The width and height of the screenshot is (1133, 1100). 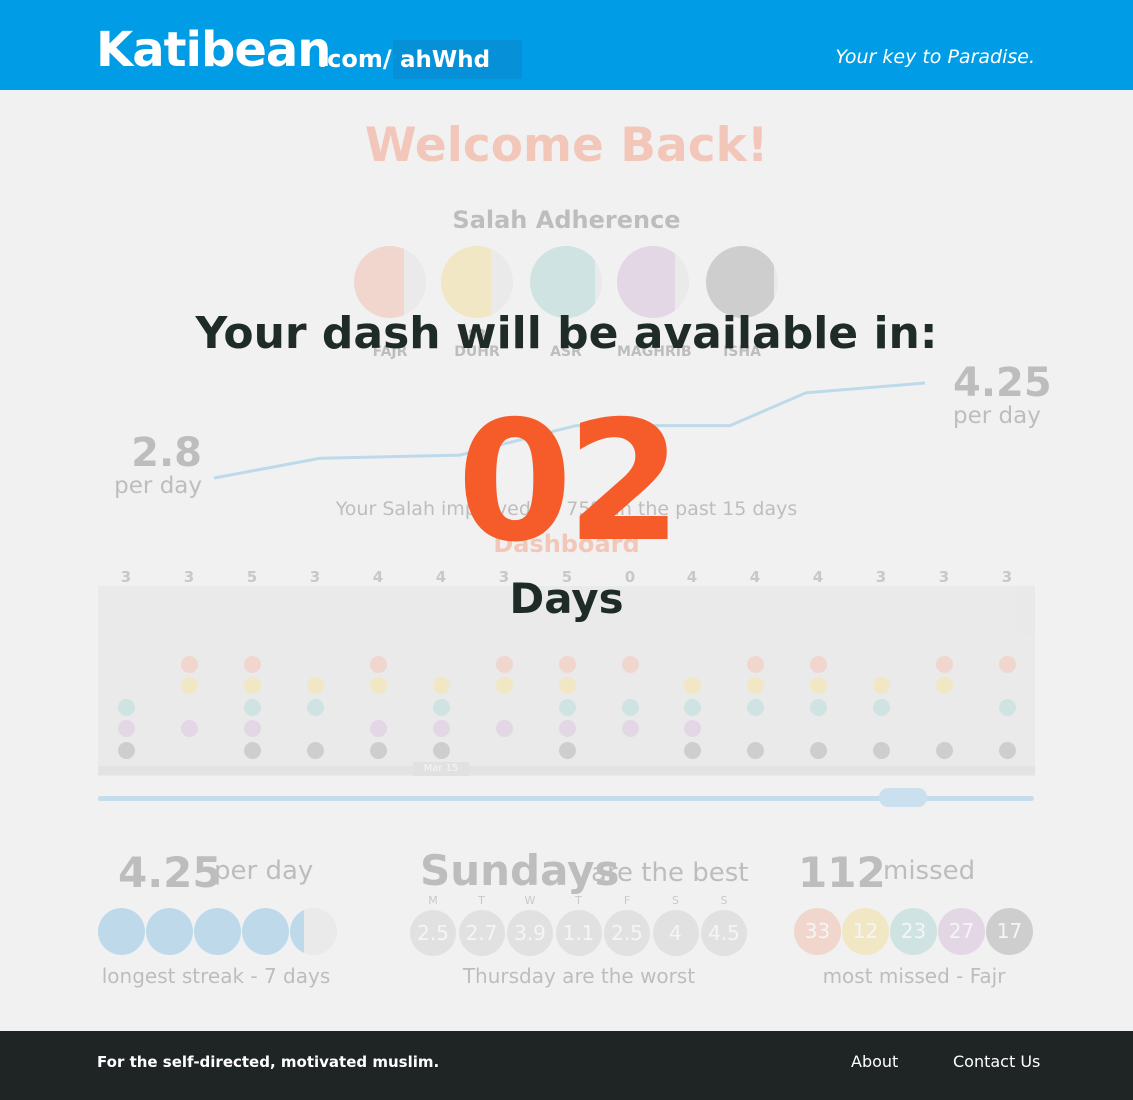 I want to click on rate-value: 4.25, so click(x=170, y=872).